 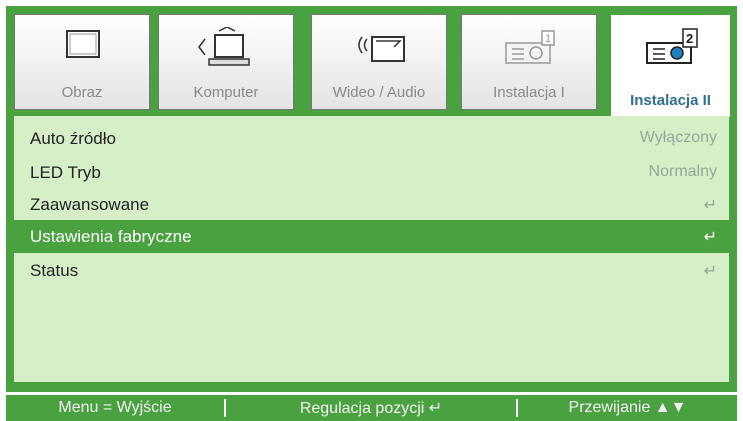 I want to click on video-audio-icon, so click(x=379, y=51).